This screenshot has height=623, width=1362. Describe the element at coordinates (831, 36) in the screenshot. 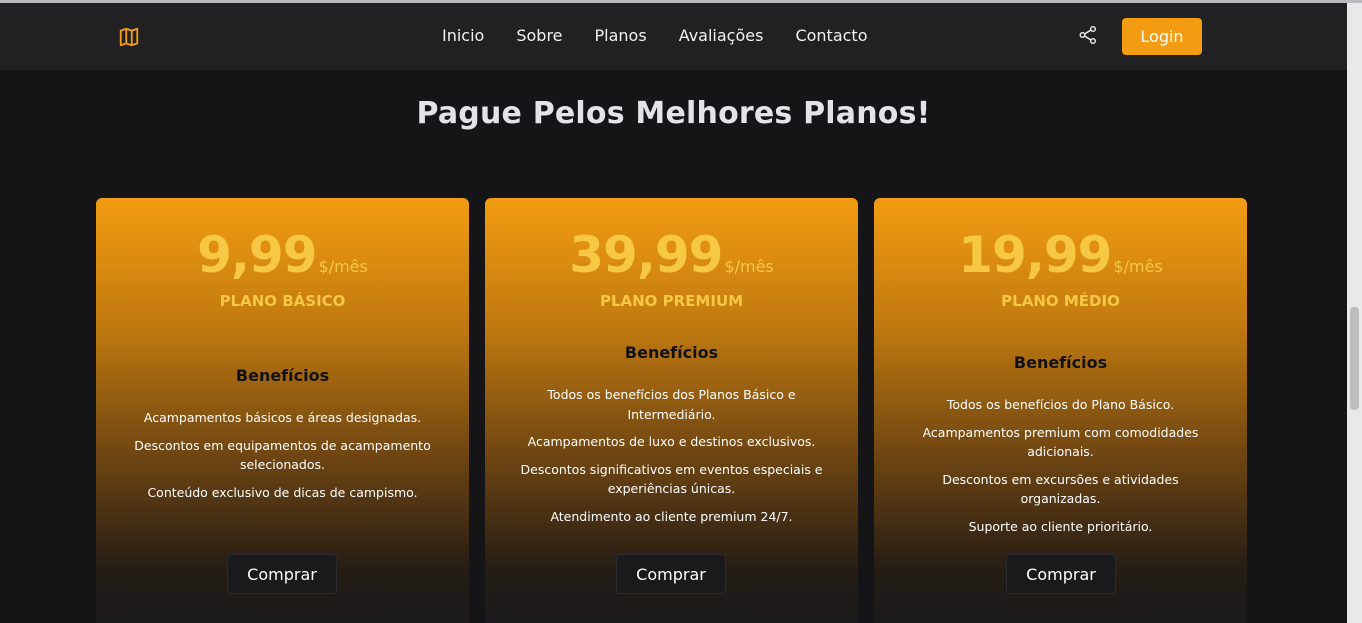

I see `nav-link-contacto: Contacto` at that location.